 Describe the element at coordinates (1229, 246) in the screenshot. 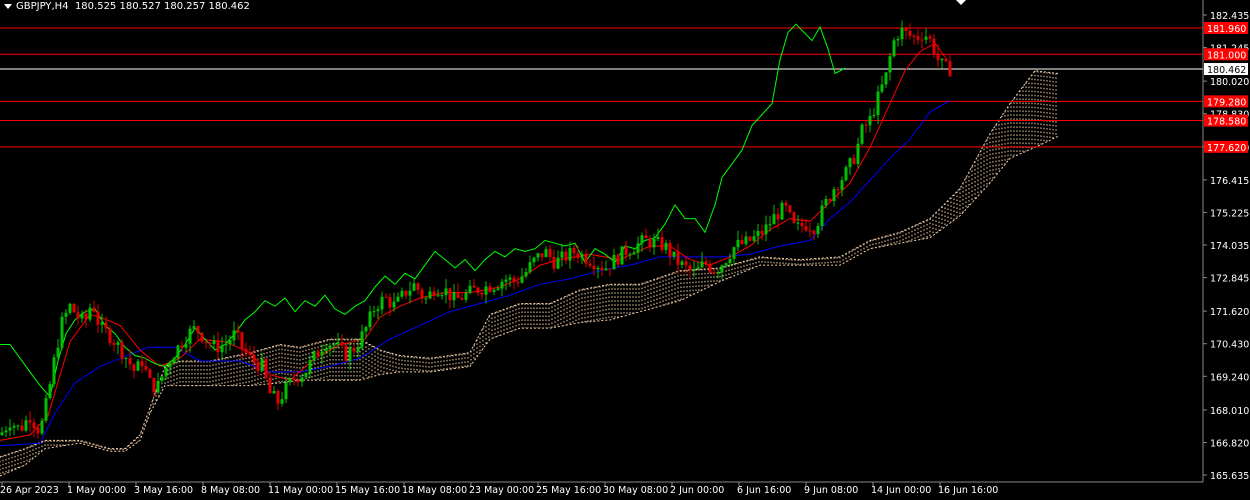

I see `price-tick-label: 174.035` at that location.